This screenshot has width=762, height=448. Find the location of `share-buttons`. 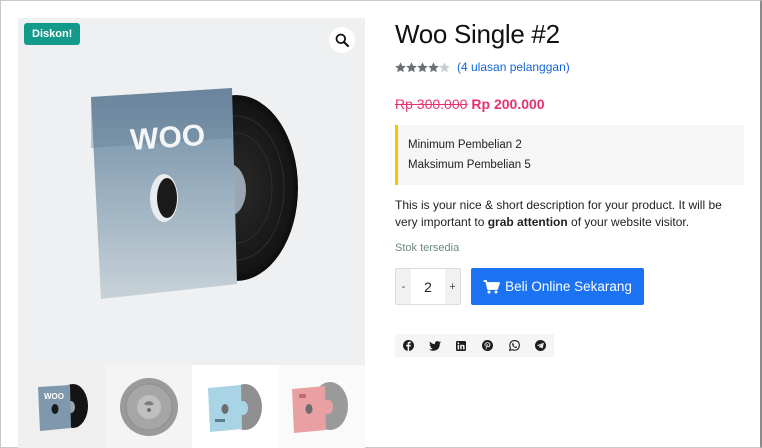

share-buttons is located at coordinates (474, 345).